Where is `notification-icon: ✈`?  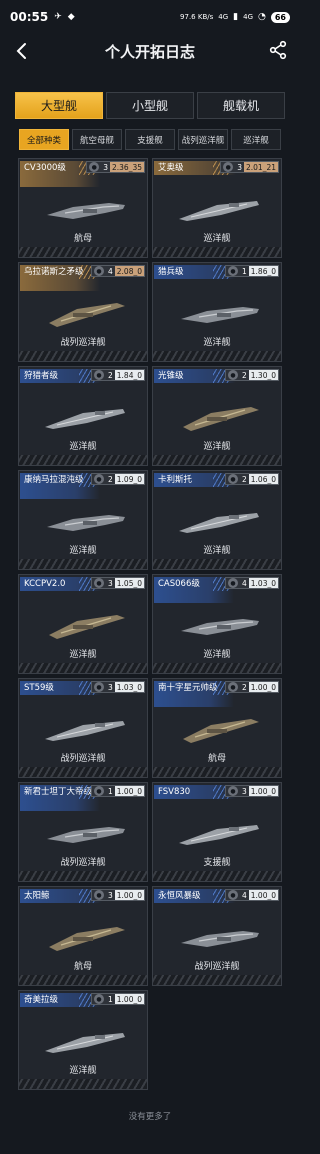
notification-icon: ✈ is located at coordinates (58, 16).